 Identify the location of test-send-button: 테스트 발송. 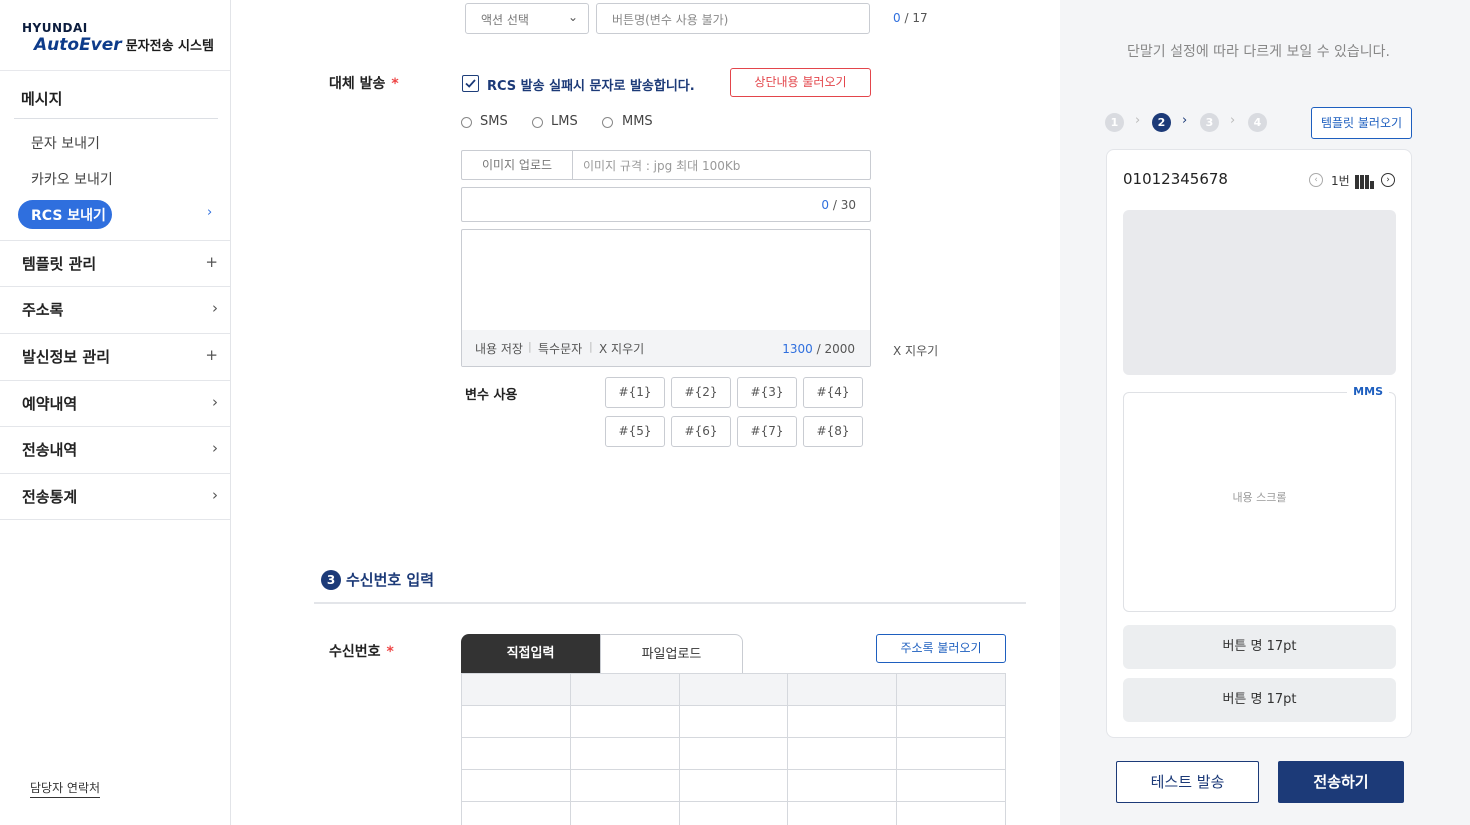
(1187, 782).